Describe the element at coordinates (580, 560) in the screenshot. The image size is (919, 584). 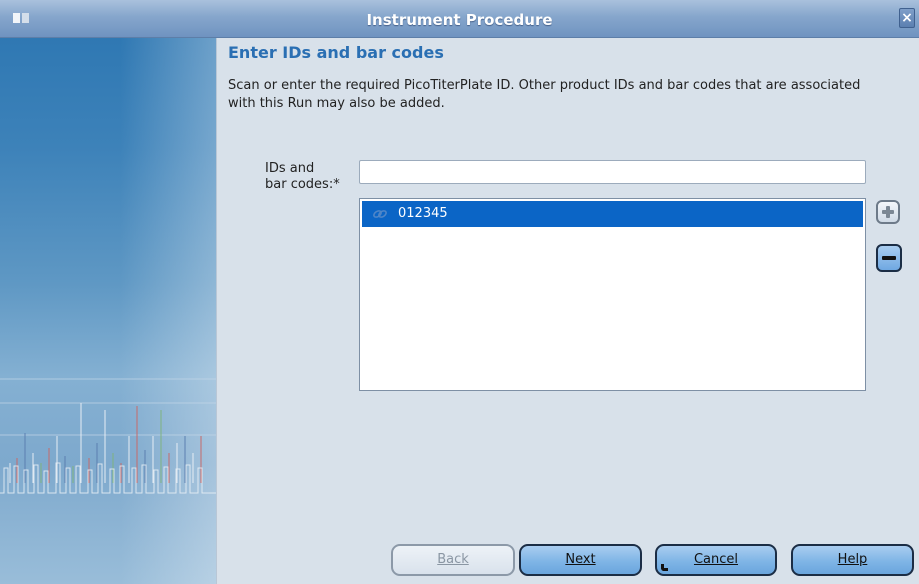
I see `next-button: Next` at that location.